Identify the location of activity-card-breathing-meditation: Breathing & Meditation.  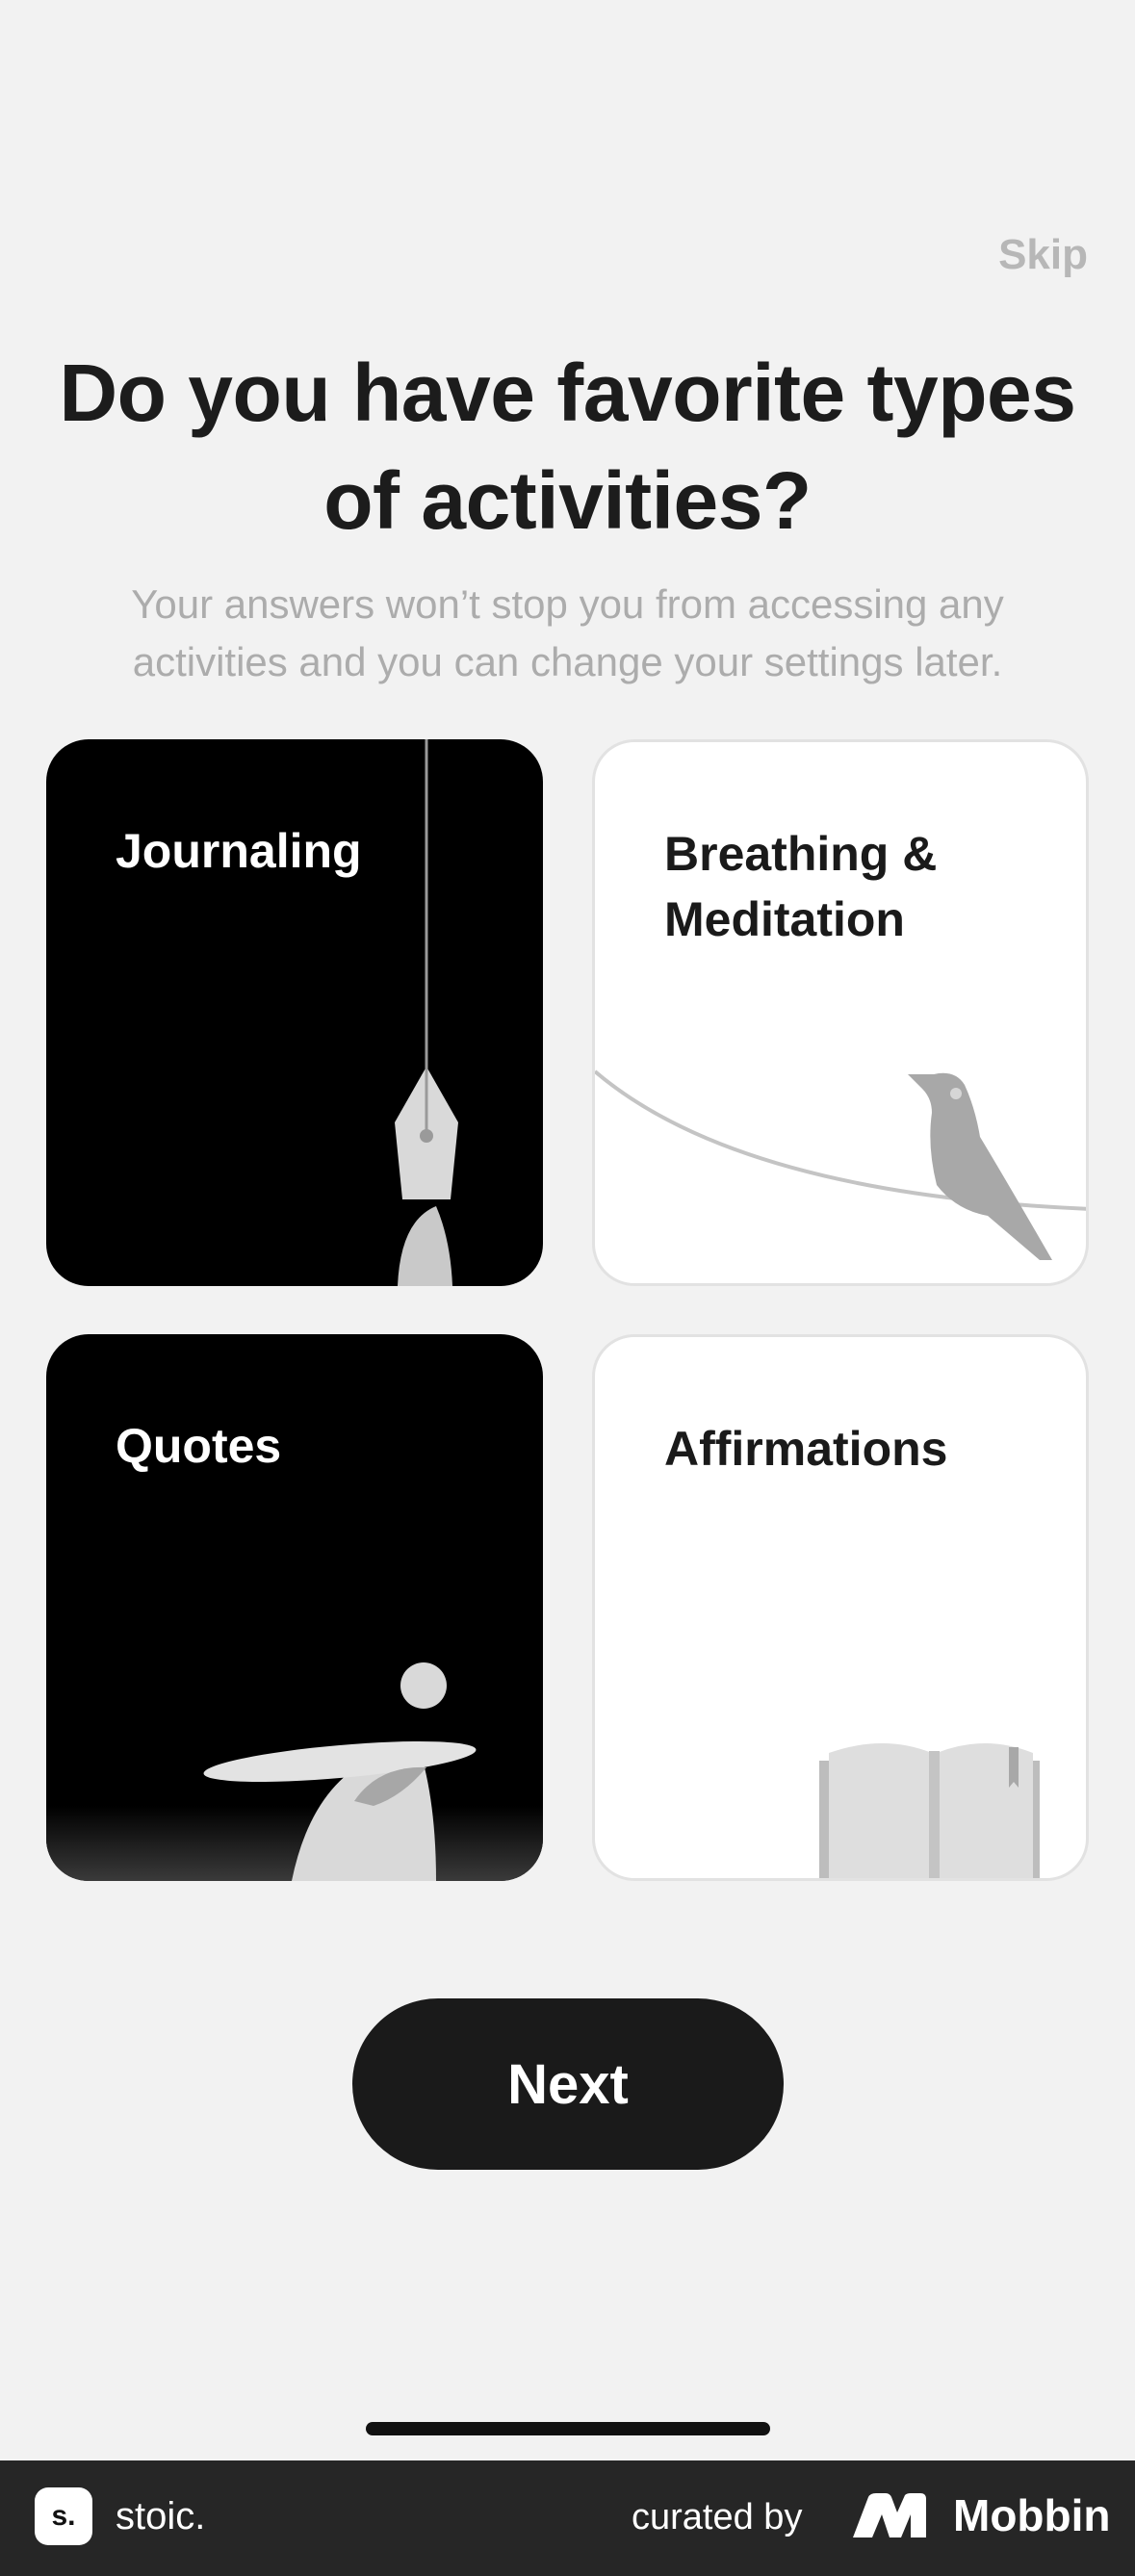
(840, 1012).